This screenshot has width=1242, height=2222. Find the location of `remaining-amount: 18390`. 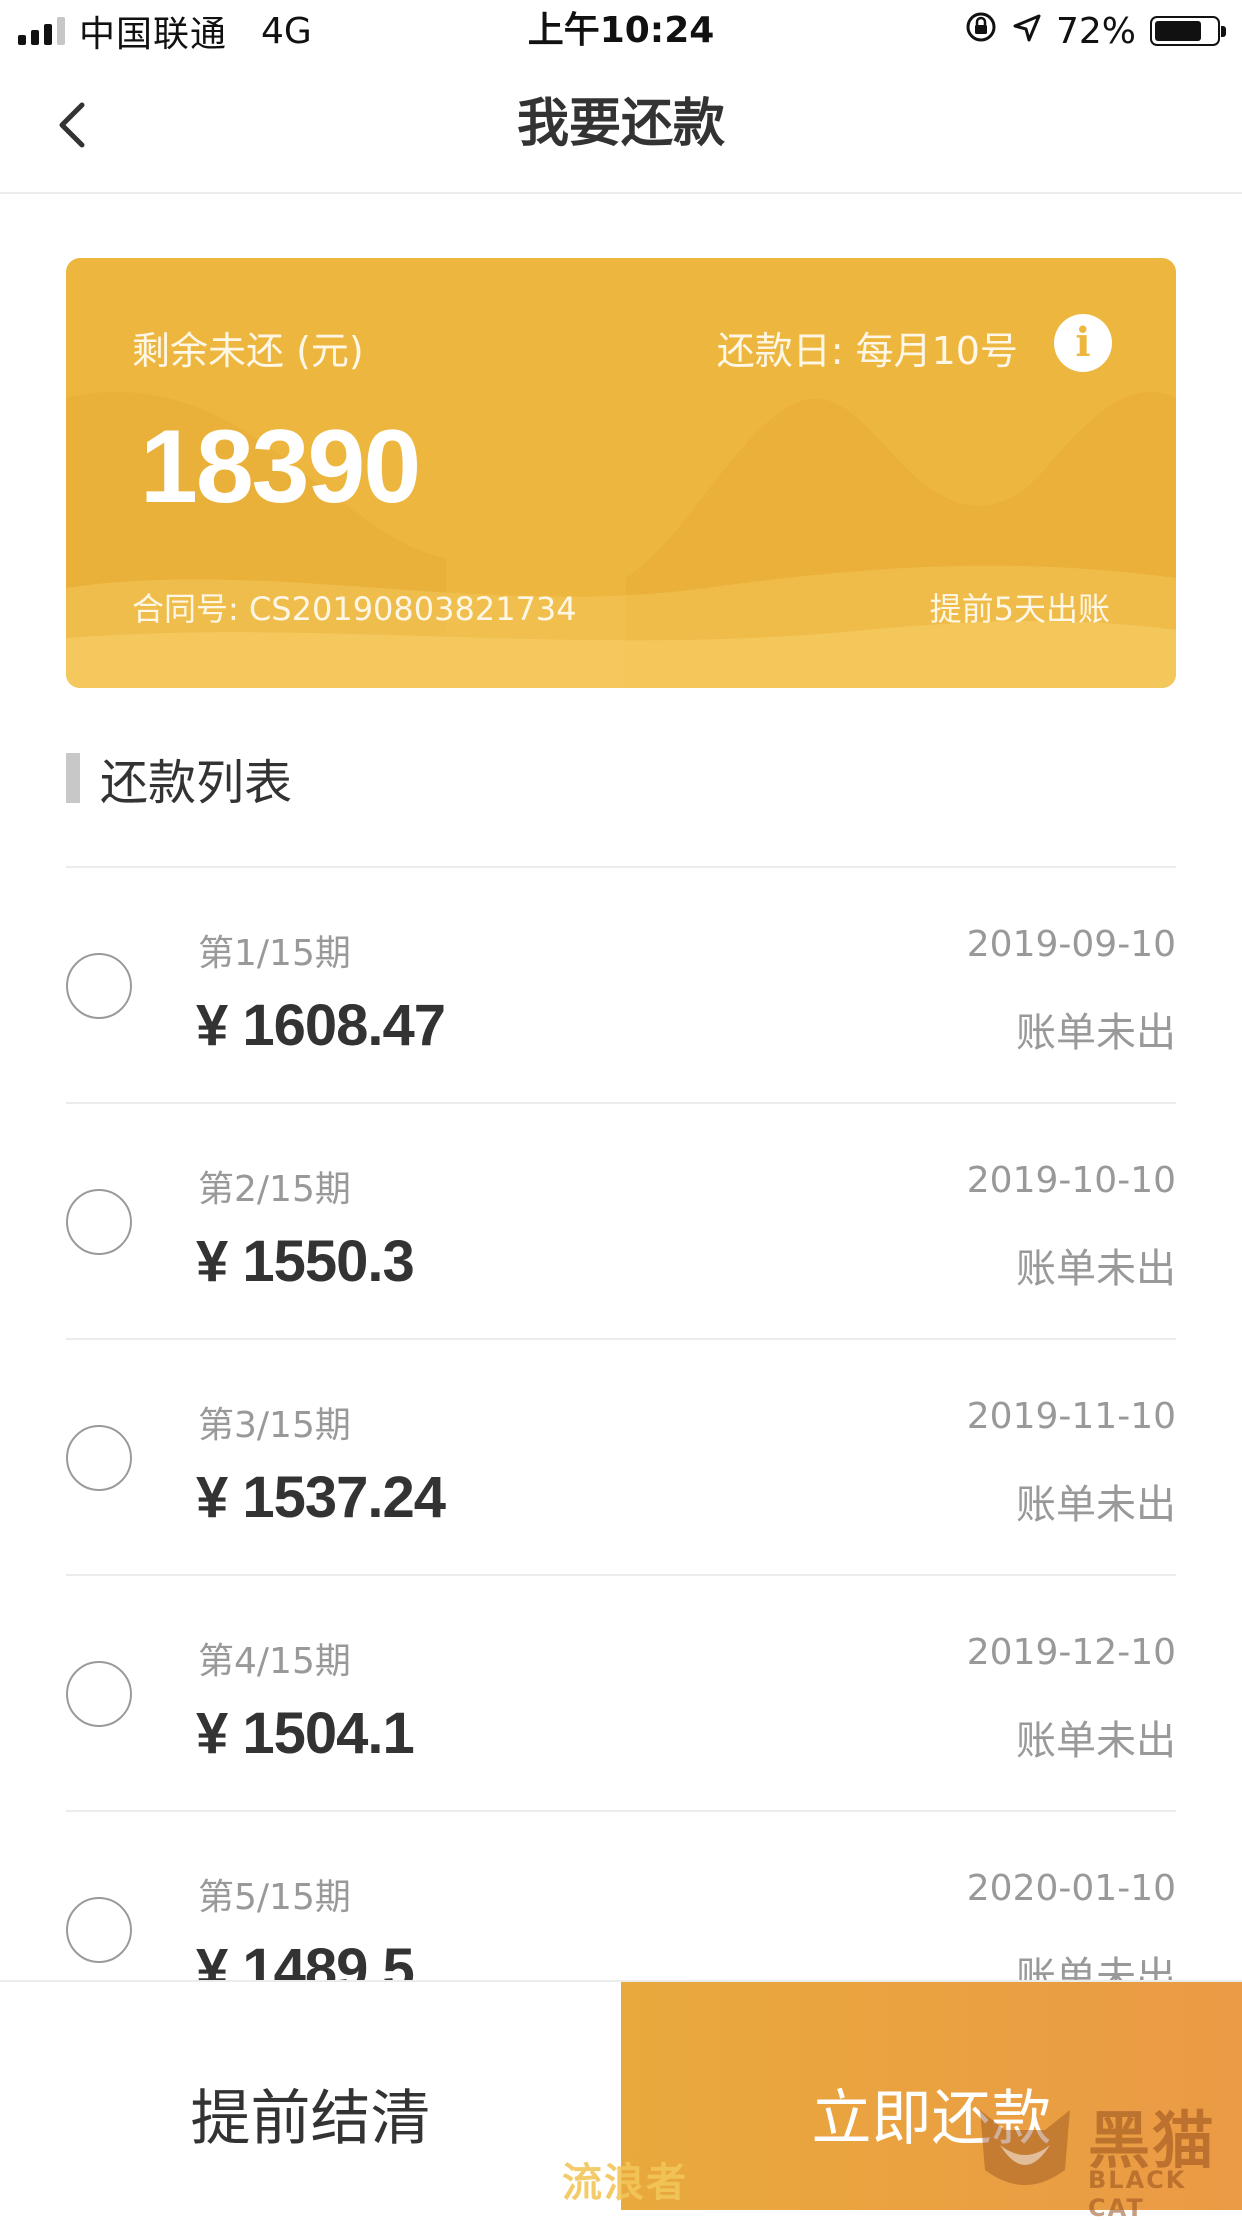

remaining-amount: 18390 is located at coordinates (280, 467).